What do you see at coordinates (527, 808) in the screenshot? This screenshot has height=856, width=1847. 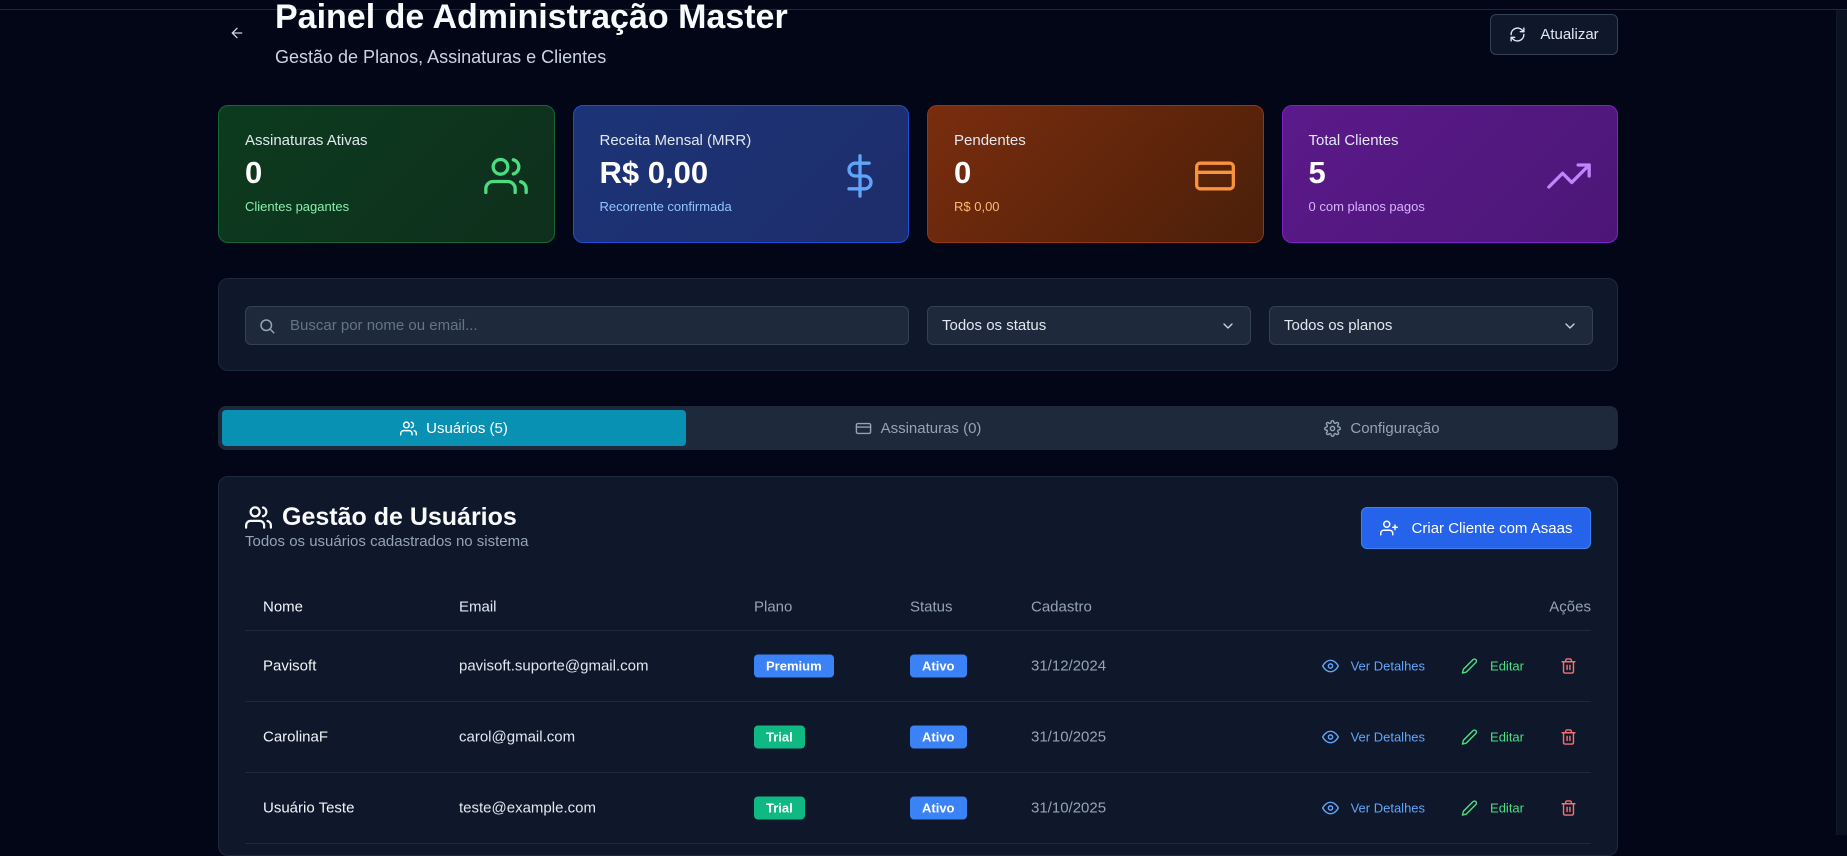 I see `user-email: teste@example.com` at bounding box center [527, 808].